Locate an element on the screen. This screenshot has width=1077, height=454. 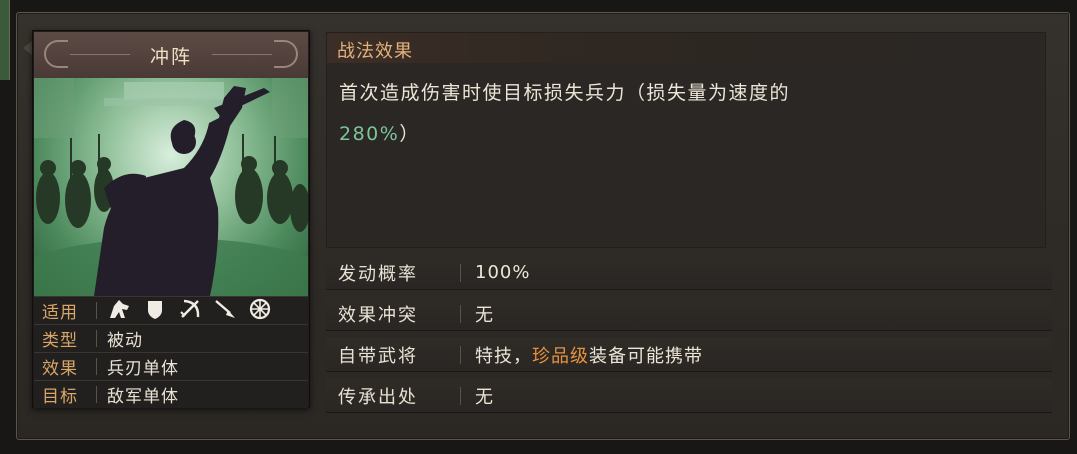
effect-text: 首次造成伤害时使目标损失兵力（损失量为速度的 280%） is located at coordinates (684, 114).